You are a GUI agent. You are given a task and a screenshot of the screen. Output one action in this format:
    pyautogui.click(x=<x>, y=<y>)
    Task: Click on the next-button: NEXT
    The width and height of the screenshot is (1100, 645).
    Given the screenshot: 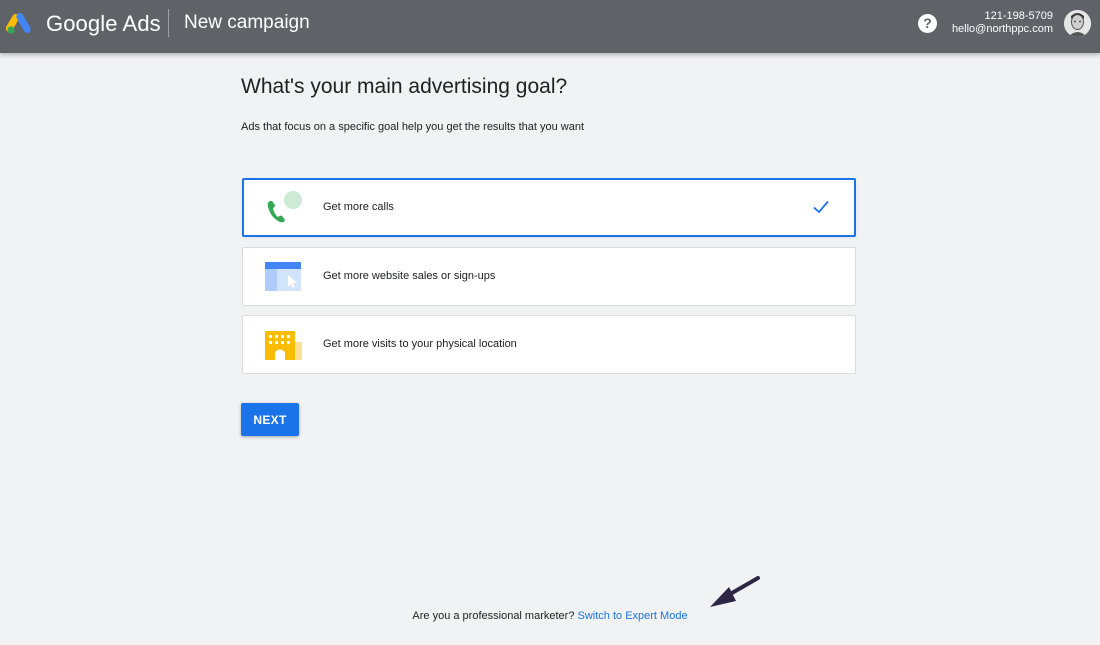 What is the action you would take?
    pyautogui.click(x=270, y=419)
    